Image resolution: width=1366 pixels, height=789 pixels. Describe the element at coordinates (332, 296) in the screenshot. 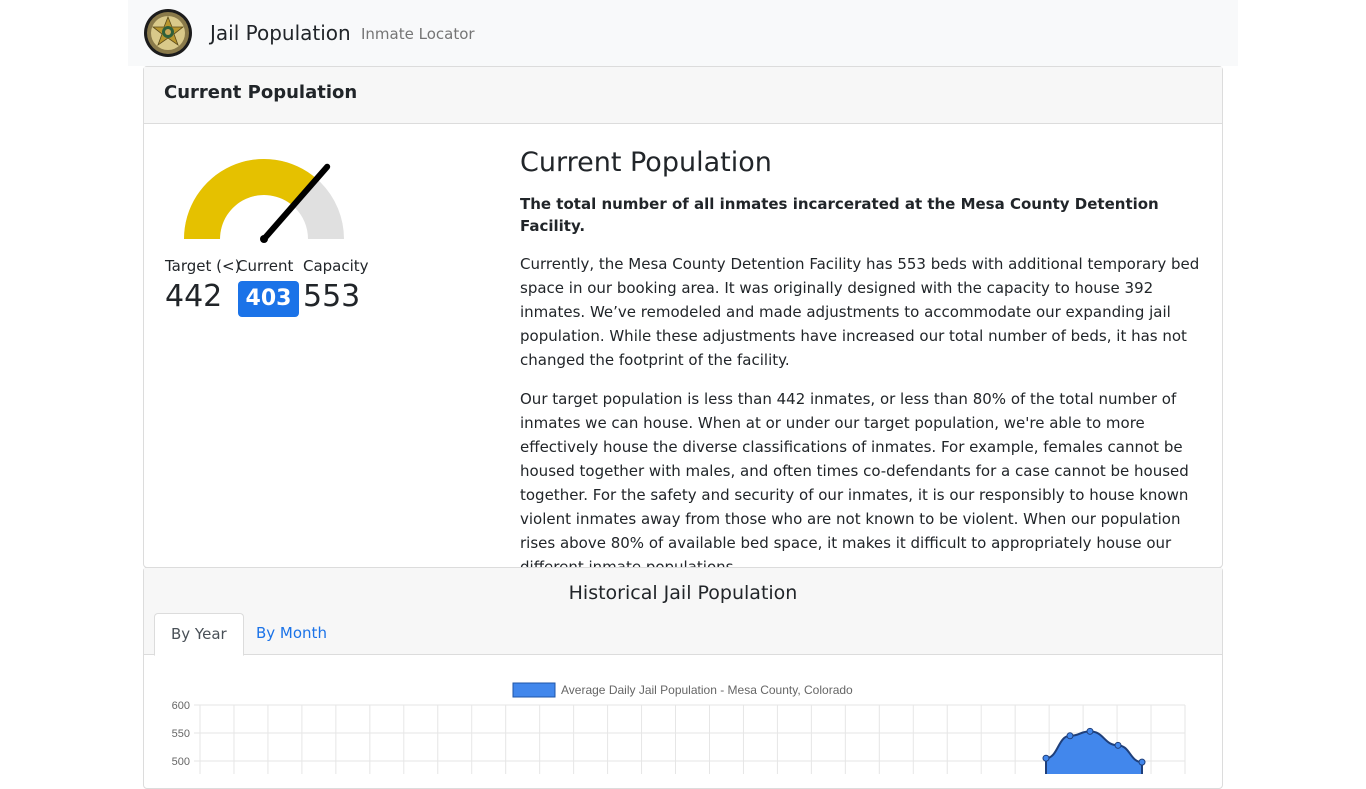

I see `capacity-value: 553` at that location.